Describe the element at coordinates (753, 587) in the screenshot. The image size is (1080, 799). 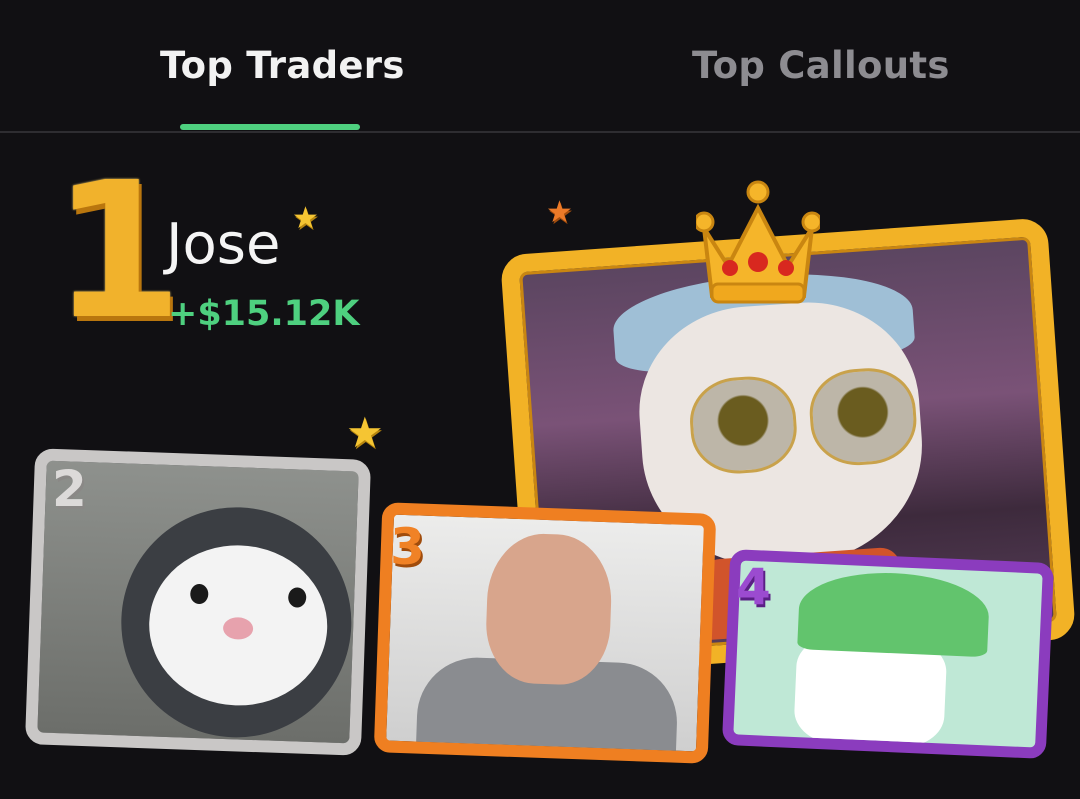
I see `rank-badge-4: 4` at that location.